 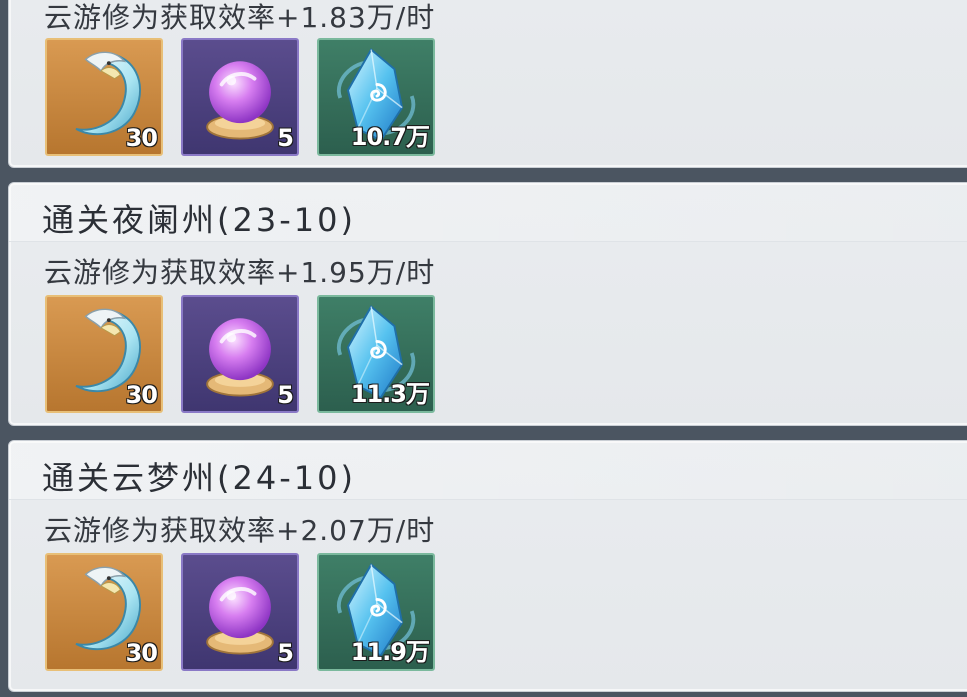 I want to click on item-row: 30 5 11.3万, so click(x=240, y=354).